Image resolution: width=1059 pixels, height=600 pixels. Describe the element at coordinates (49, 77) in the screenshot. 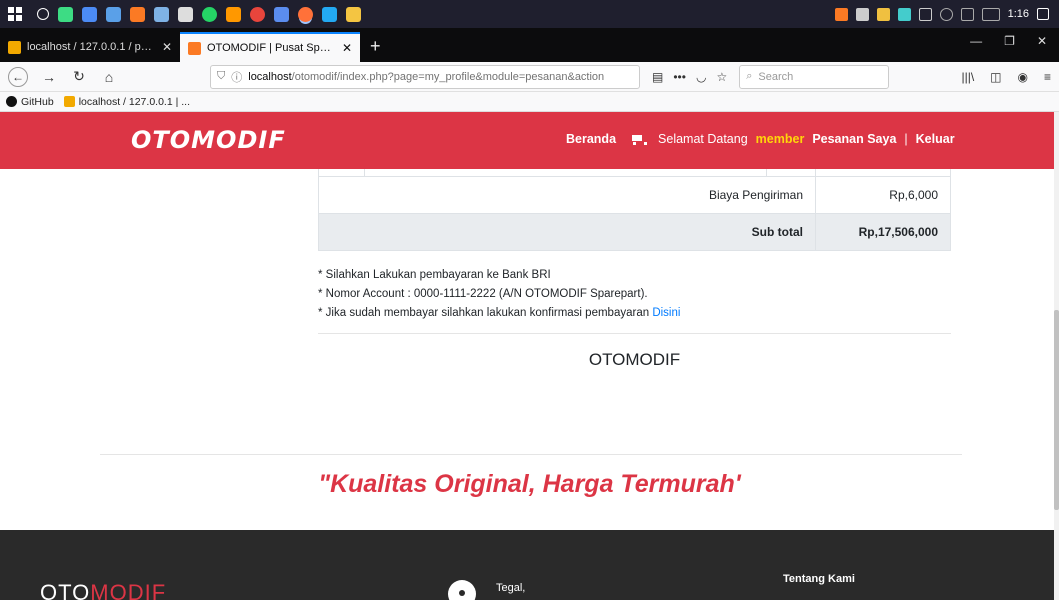

I see `forward-icon: →` at that location.